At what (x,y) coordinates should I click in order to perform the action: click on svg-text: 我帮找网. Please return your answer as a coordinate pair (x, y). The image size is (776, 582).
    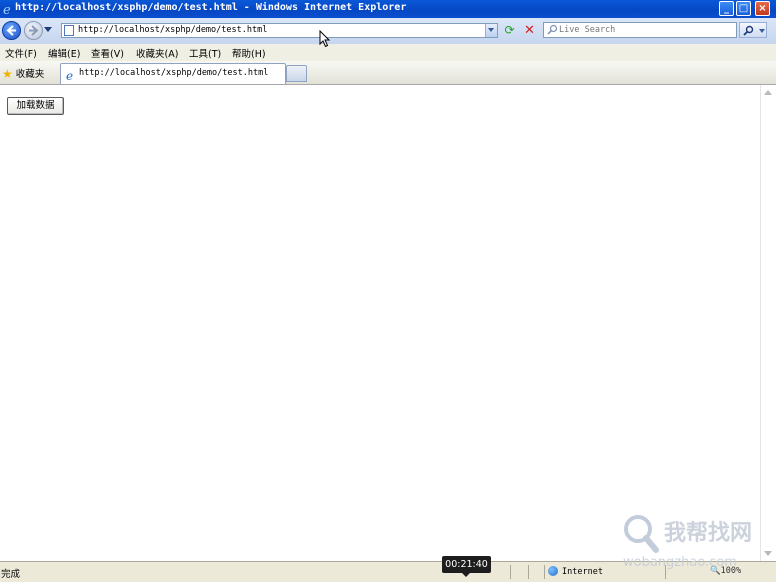
    Looking at the image, I should click on (708, 533).